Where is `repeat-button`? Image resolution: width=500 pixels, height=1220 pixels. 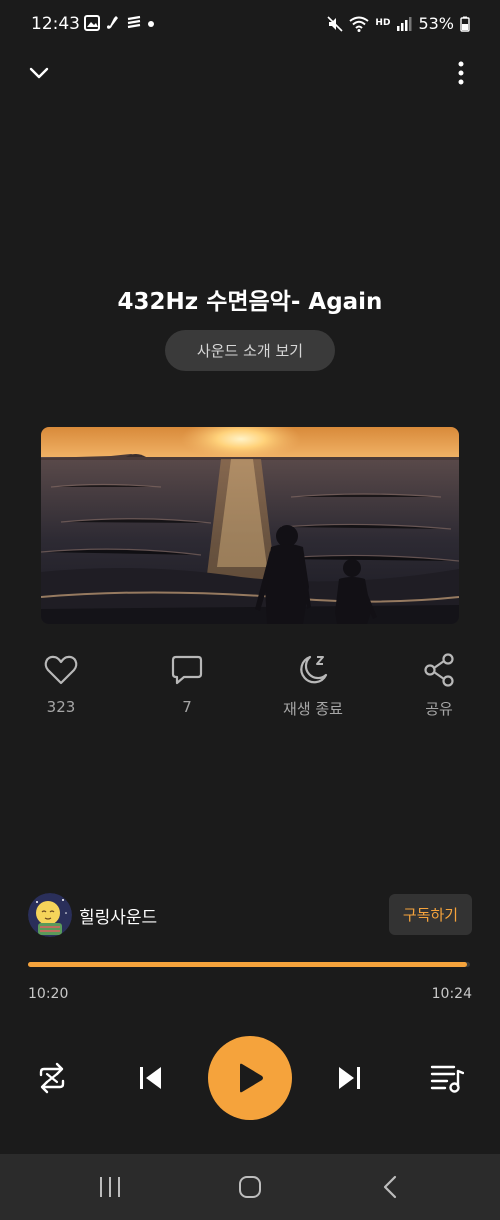
repeat-button is located at coordinates (52, 1078).